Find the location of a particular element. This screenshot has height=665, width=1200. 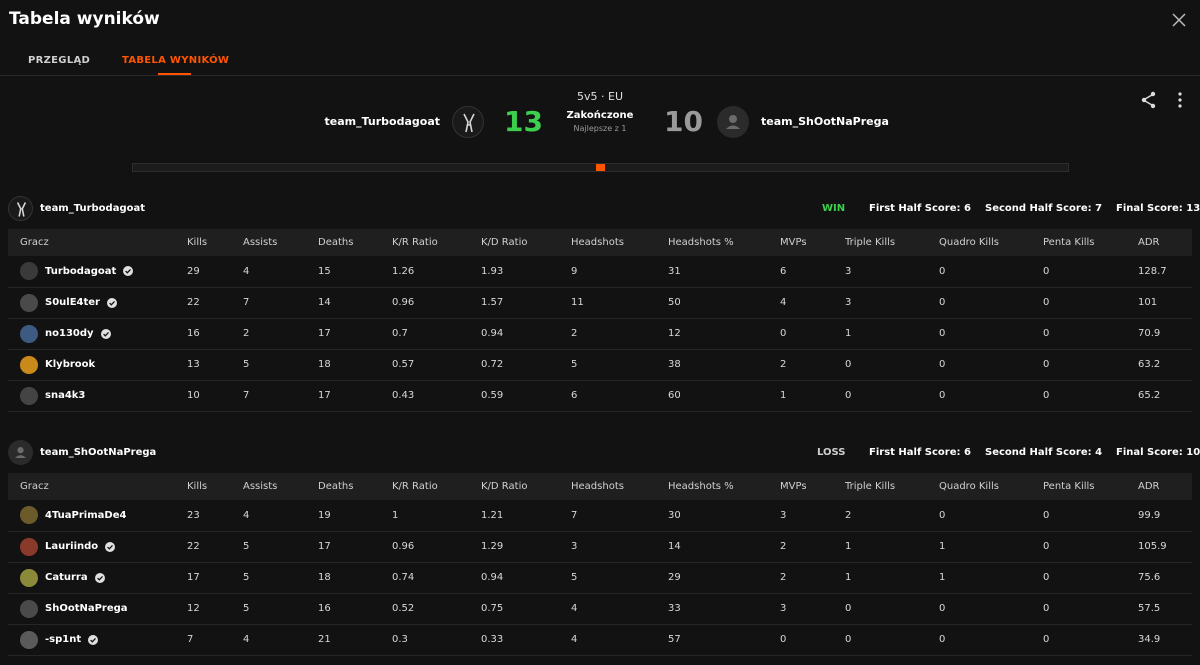

team2-table-name: team_ShOotNaPrega is located at coordinates (98, 452).